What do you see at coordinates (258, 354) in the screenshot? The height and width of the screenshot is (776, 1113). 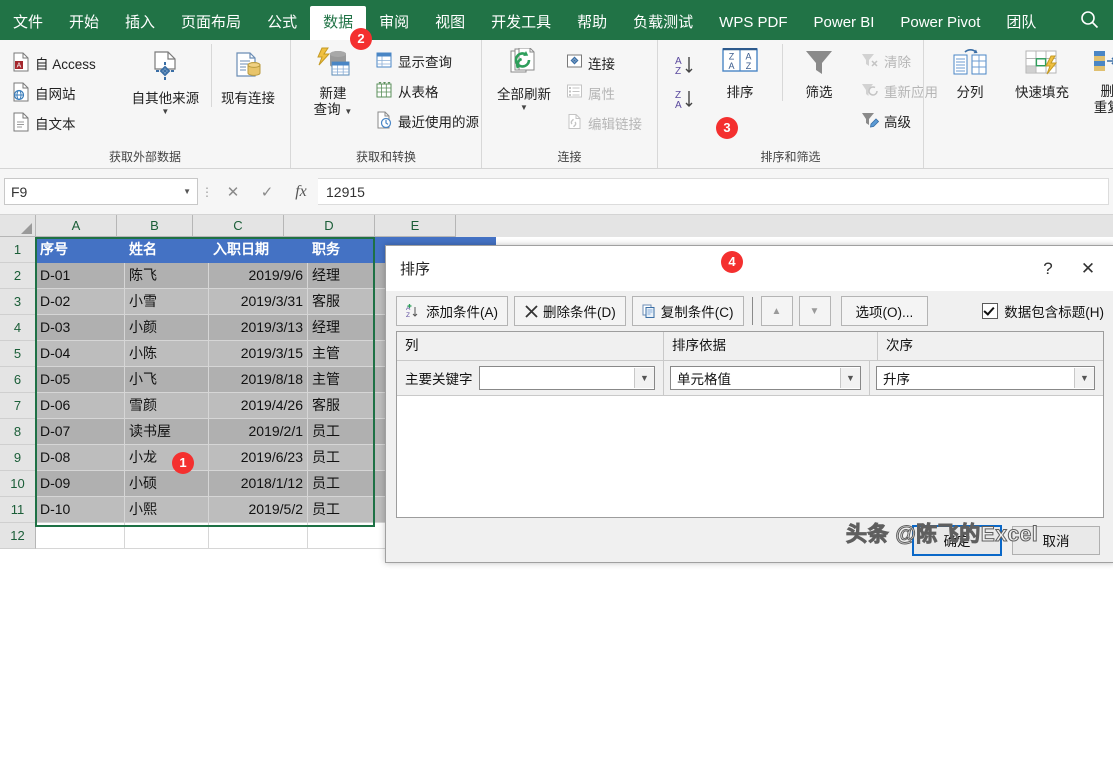 I see `grid-cell: 2019/3/15` at bounding box center [258, 354].